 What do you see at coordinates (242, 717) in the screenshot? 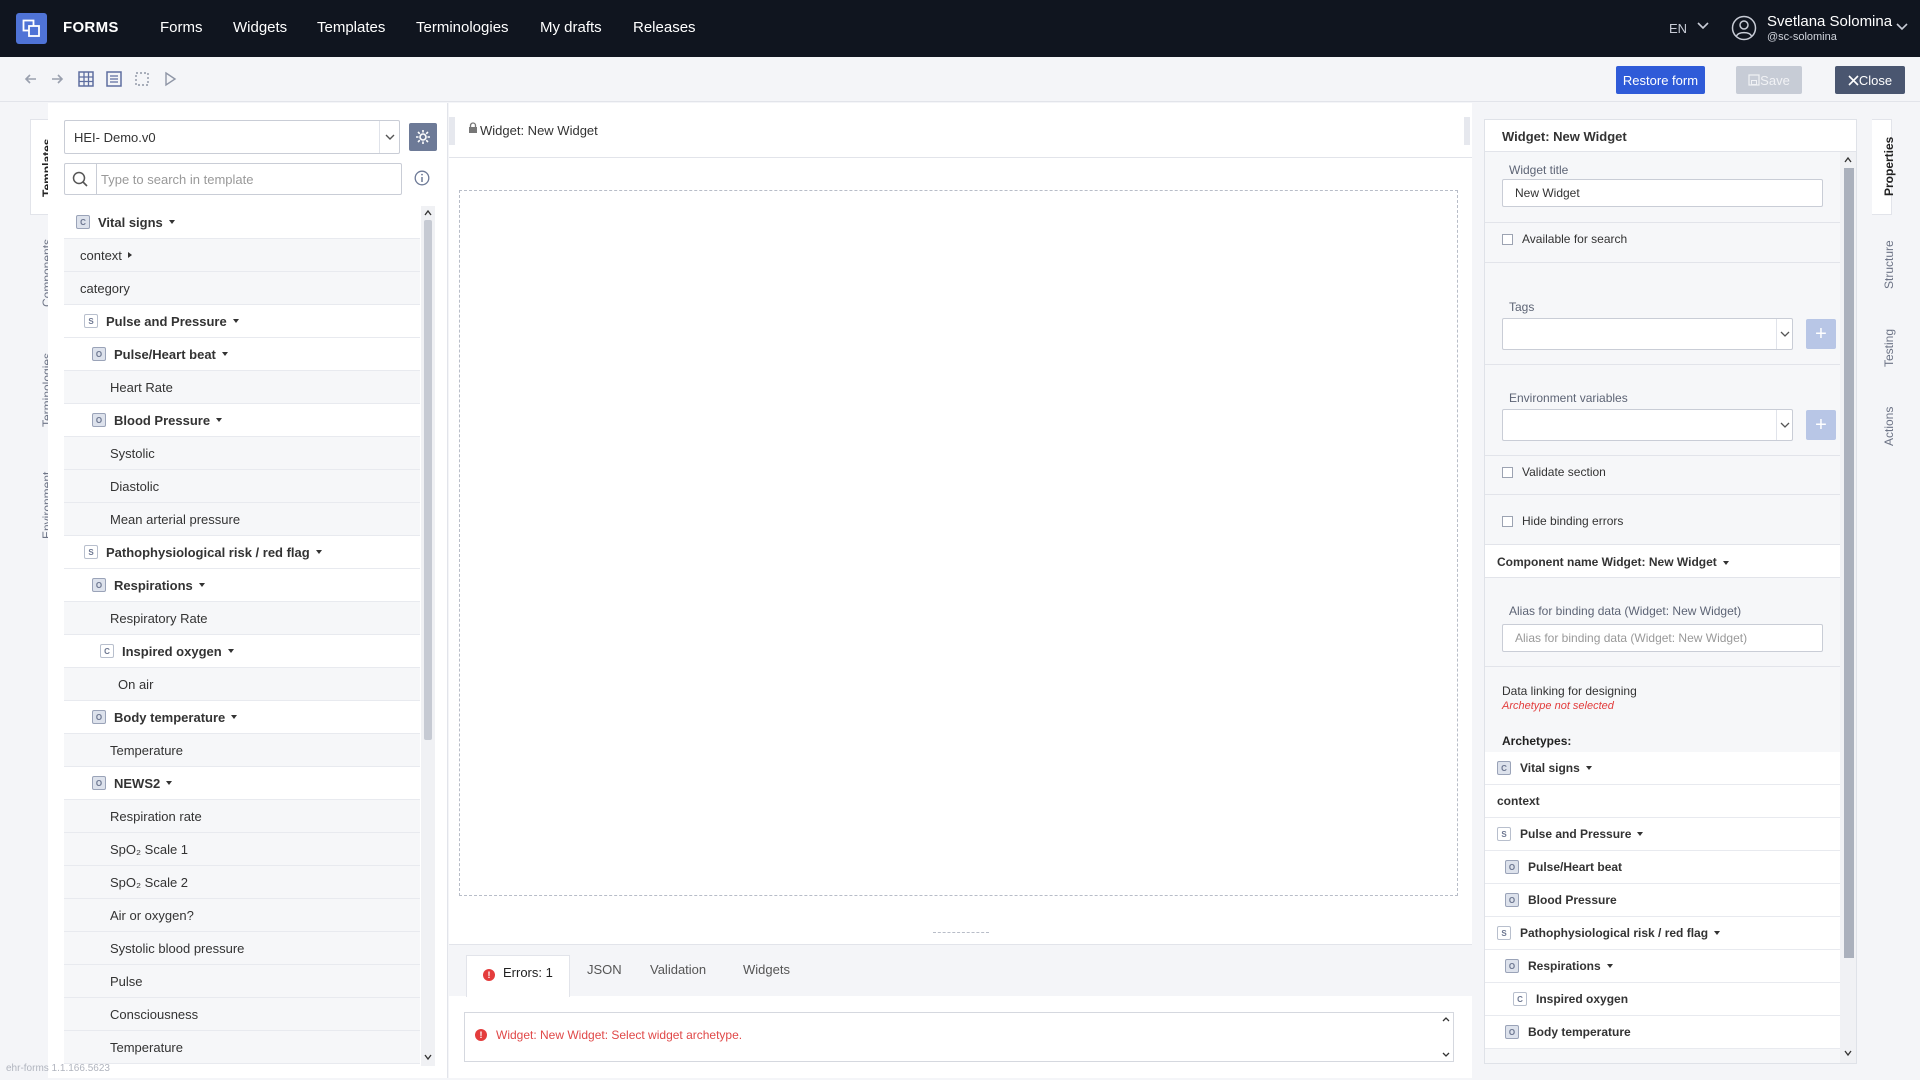
I see `tree-item: O Body temperature` at bounding box center [242, 717].